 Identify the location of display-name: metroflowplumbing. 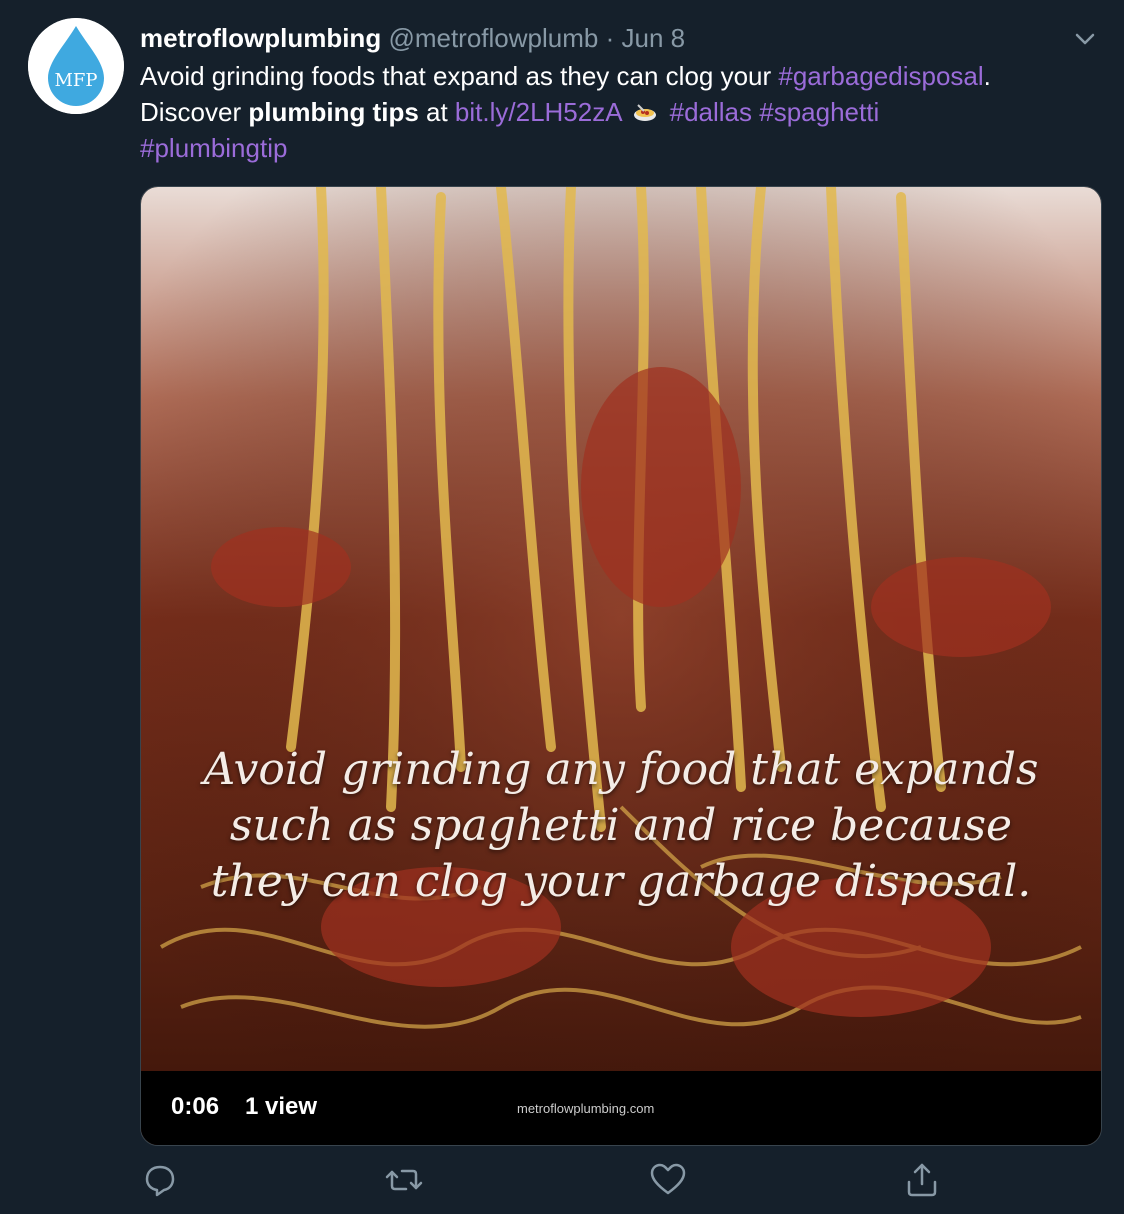
(260, 38).